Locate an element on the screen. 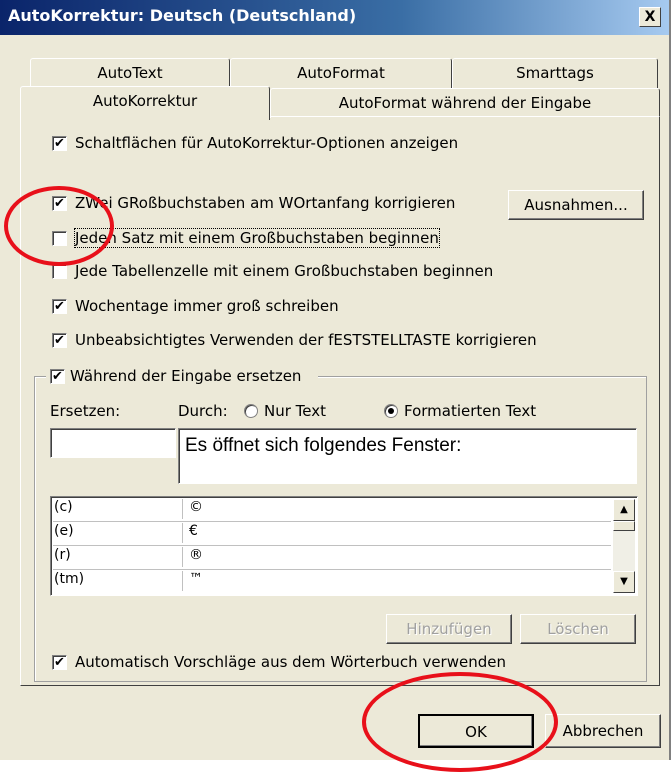 The image size is (671, 772). radio-selected-dot is located at coordinates (391, 411).